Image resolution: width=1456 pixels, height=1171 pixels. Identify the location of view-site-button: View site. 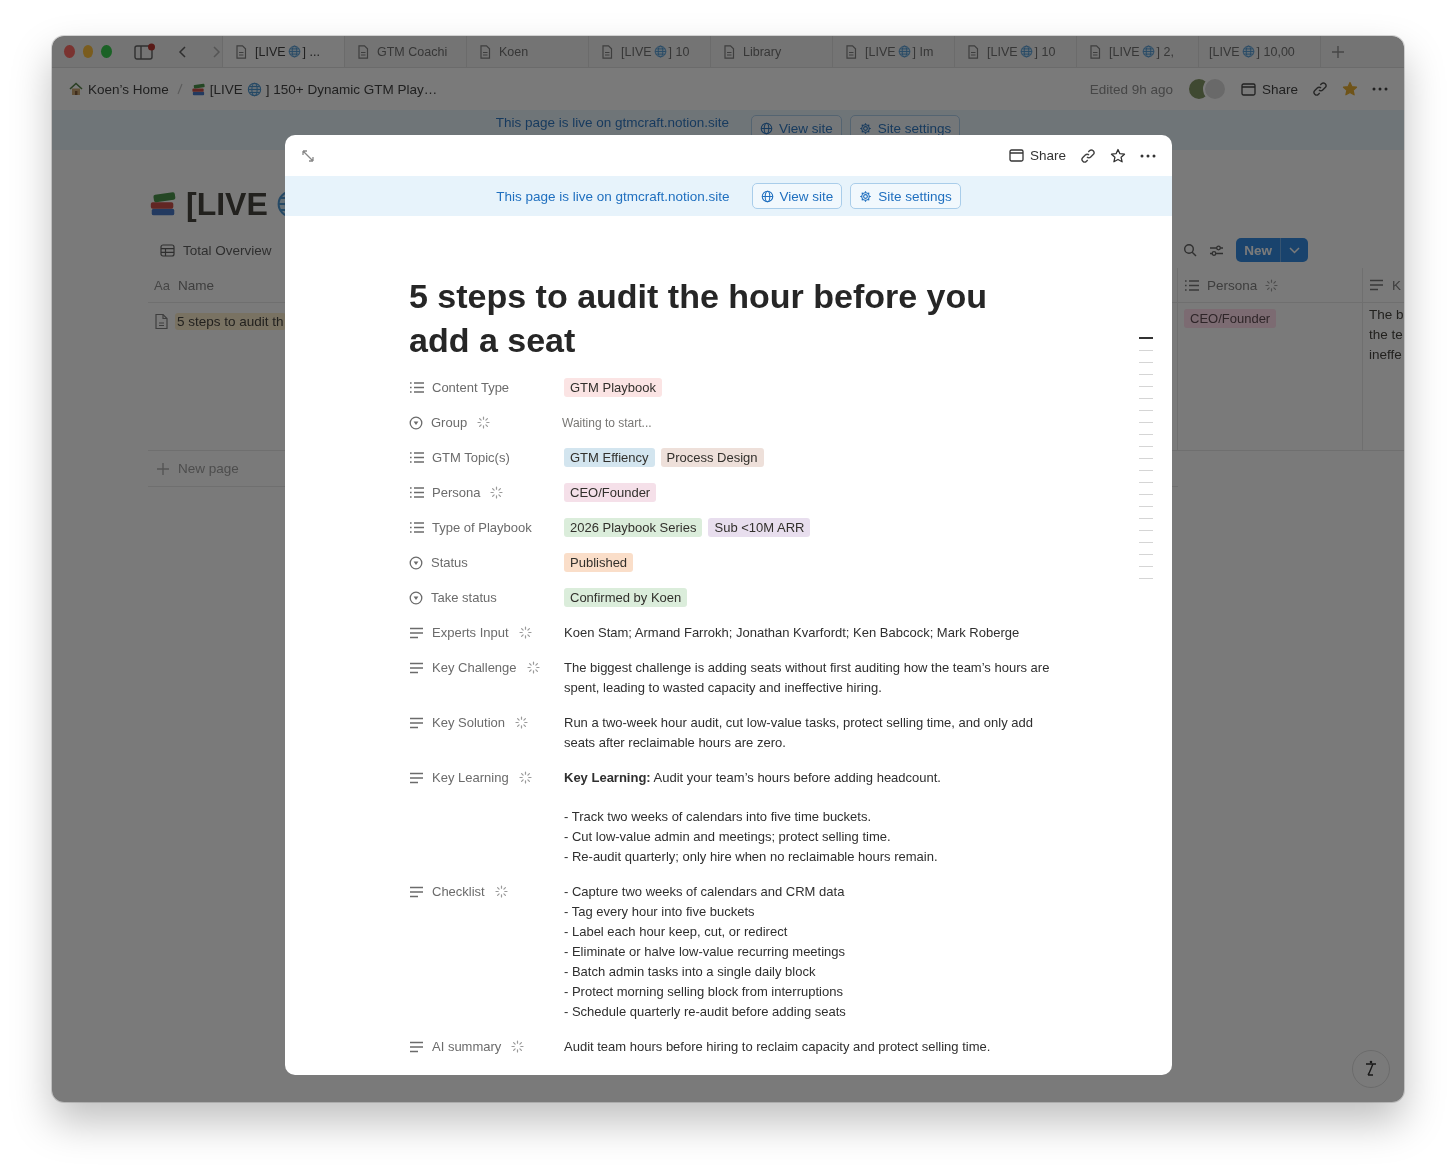
(797, 196).